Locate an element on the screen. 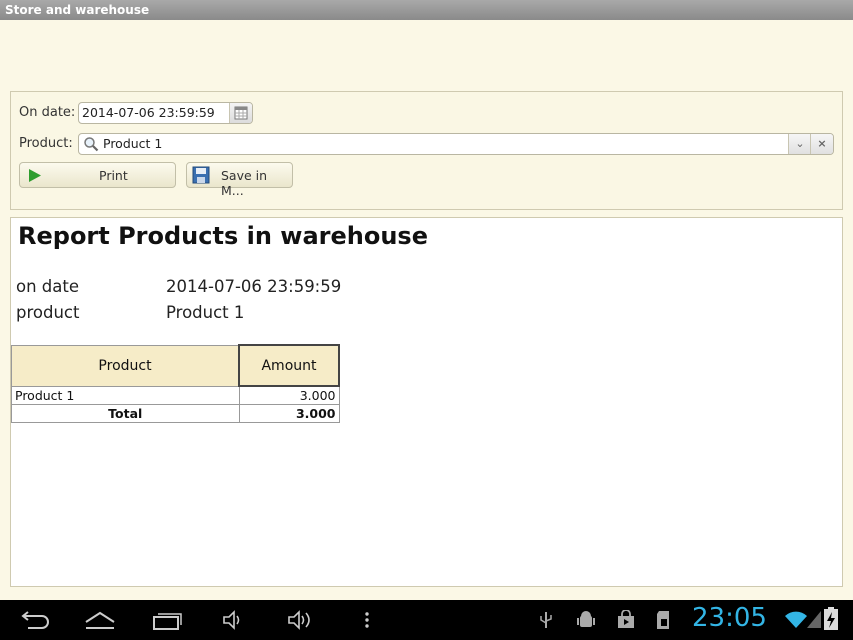 This screenshot has height=640, width=853. on-date-value: 2014-07-06 23:59:59 is located at coordinates (254, 286).